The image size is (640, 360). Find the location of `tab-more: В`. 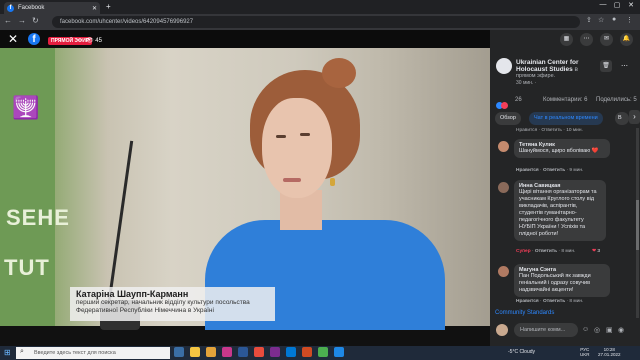

tab-more: В is located at coordinates (622, 118).